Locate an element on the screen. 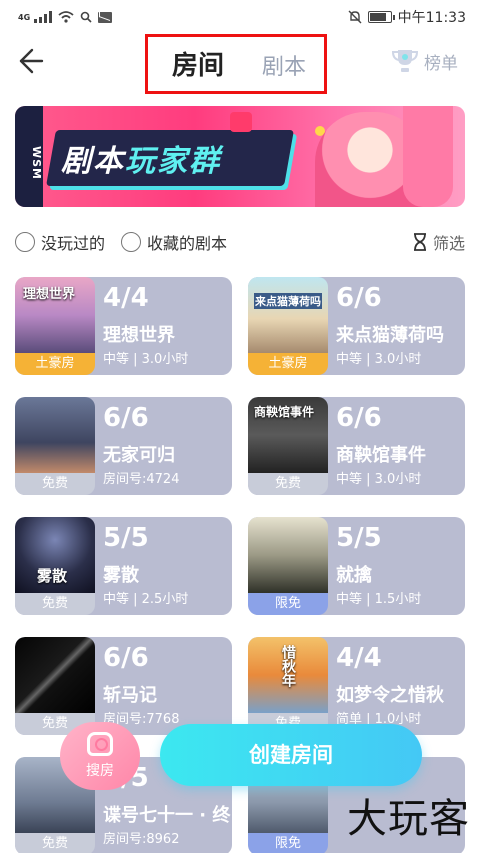  back-arrow-icon is located at coordinates (31, 61).